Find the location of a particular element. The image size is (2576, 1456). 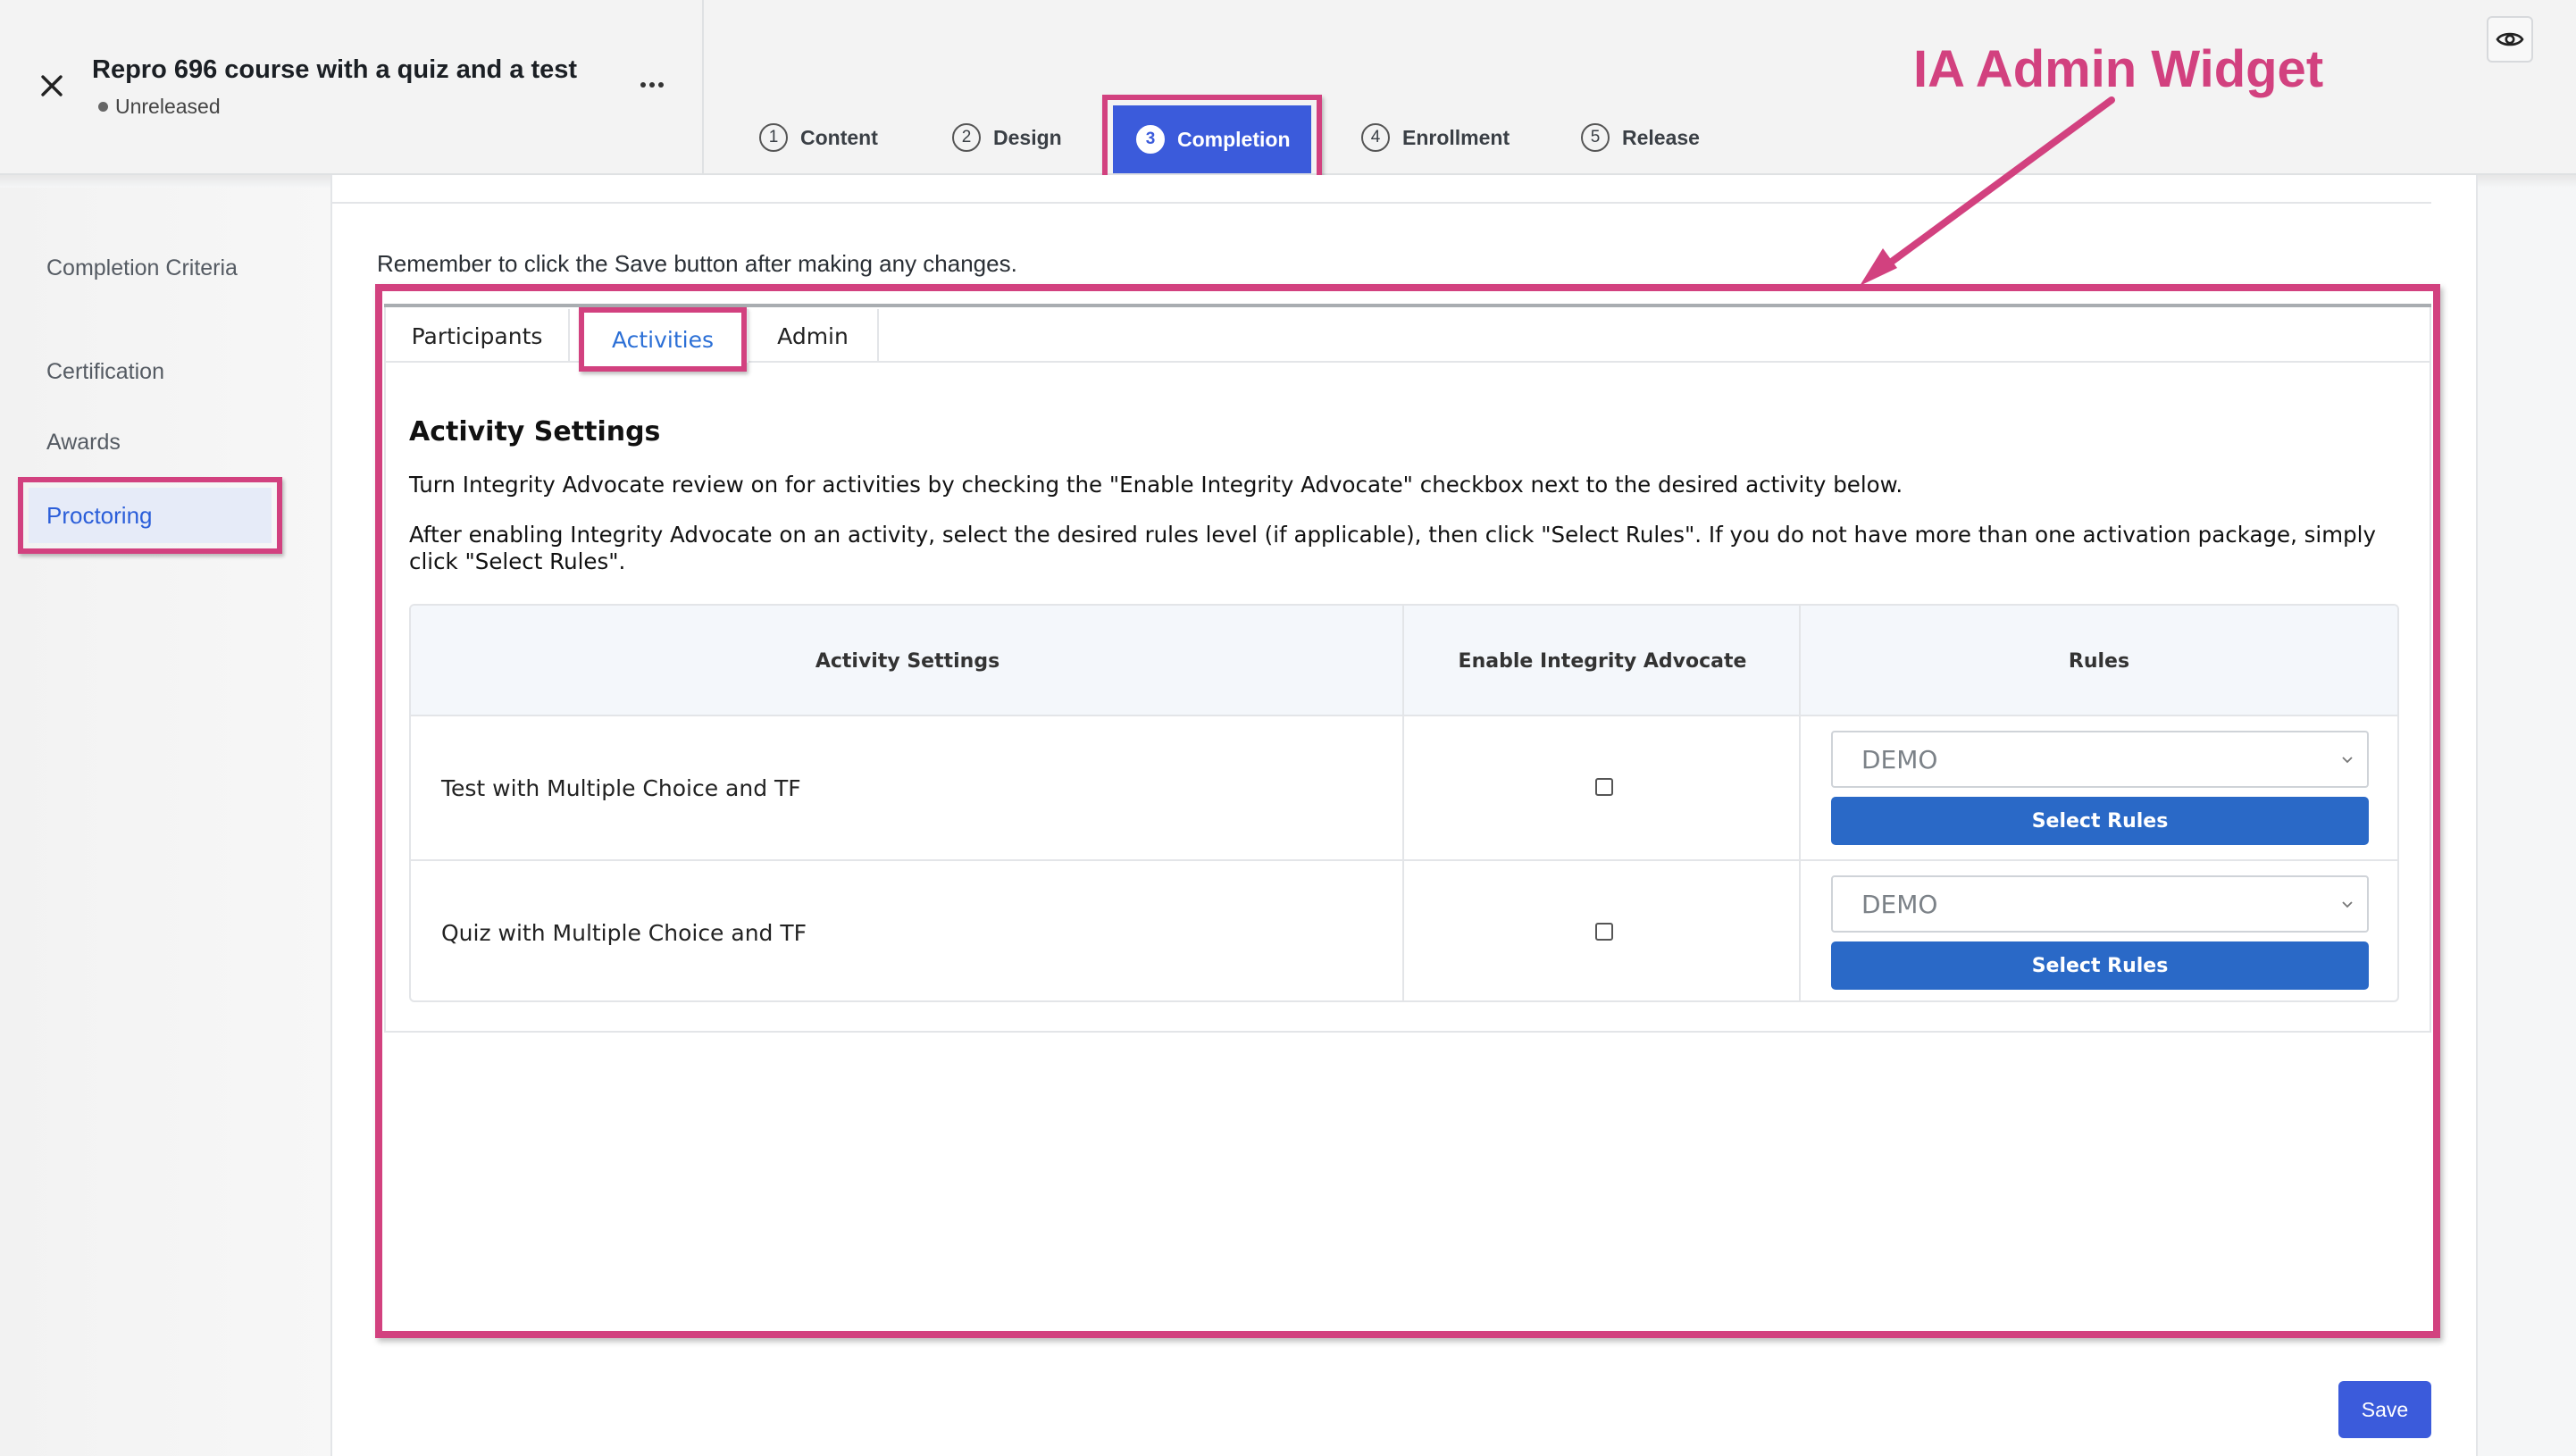

tab-activities: Activities is located at coordinates (663, 339).